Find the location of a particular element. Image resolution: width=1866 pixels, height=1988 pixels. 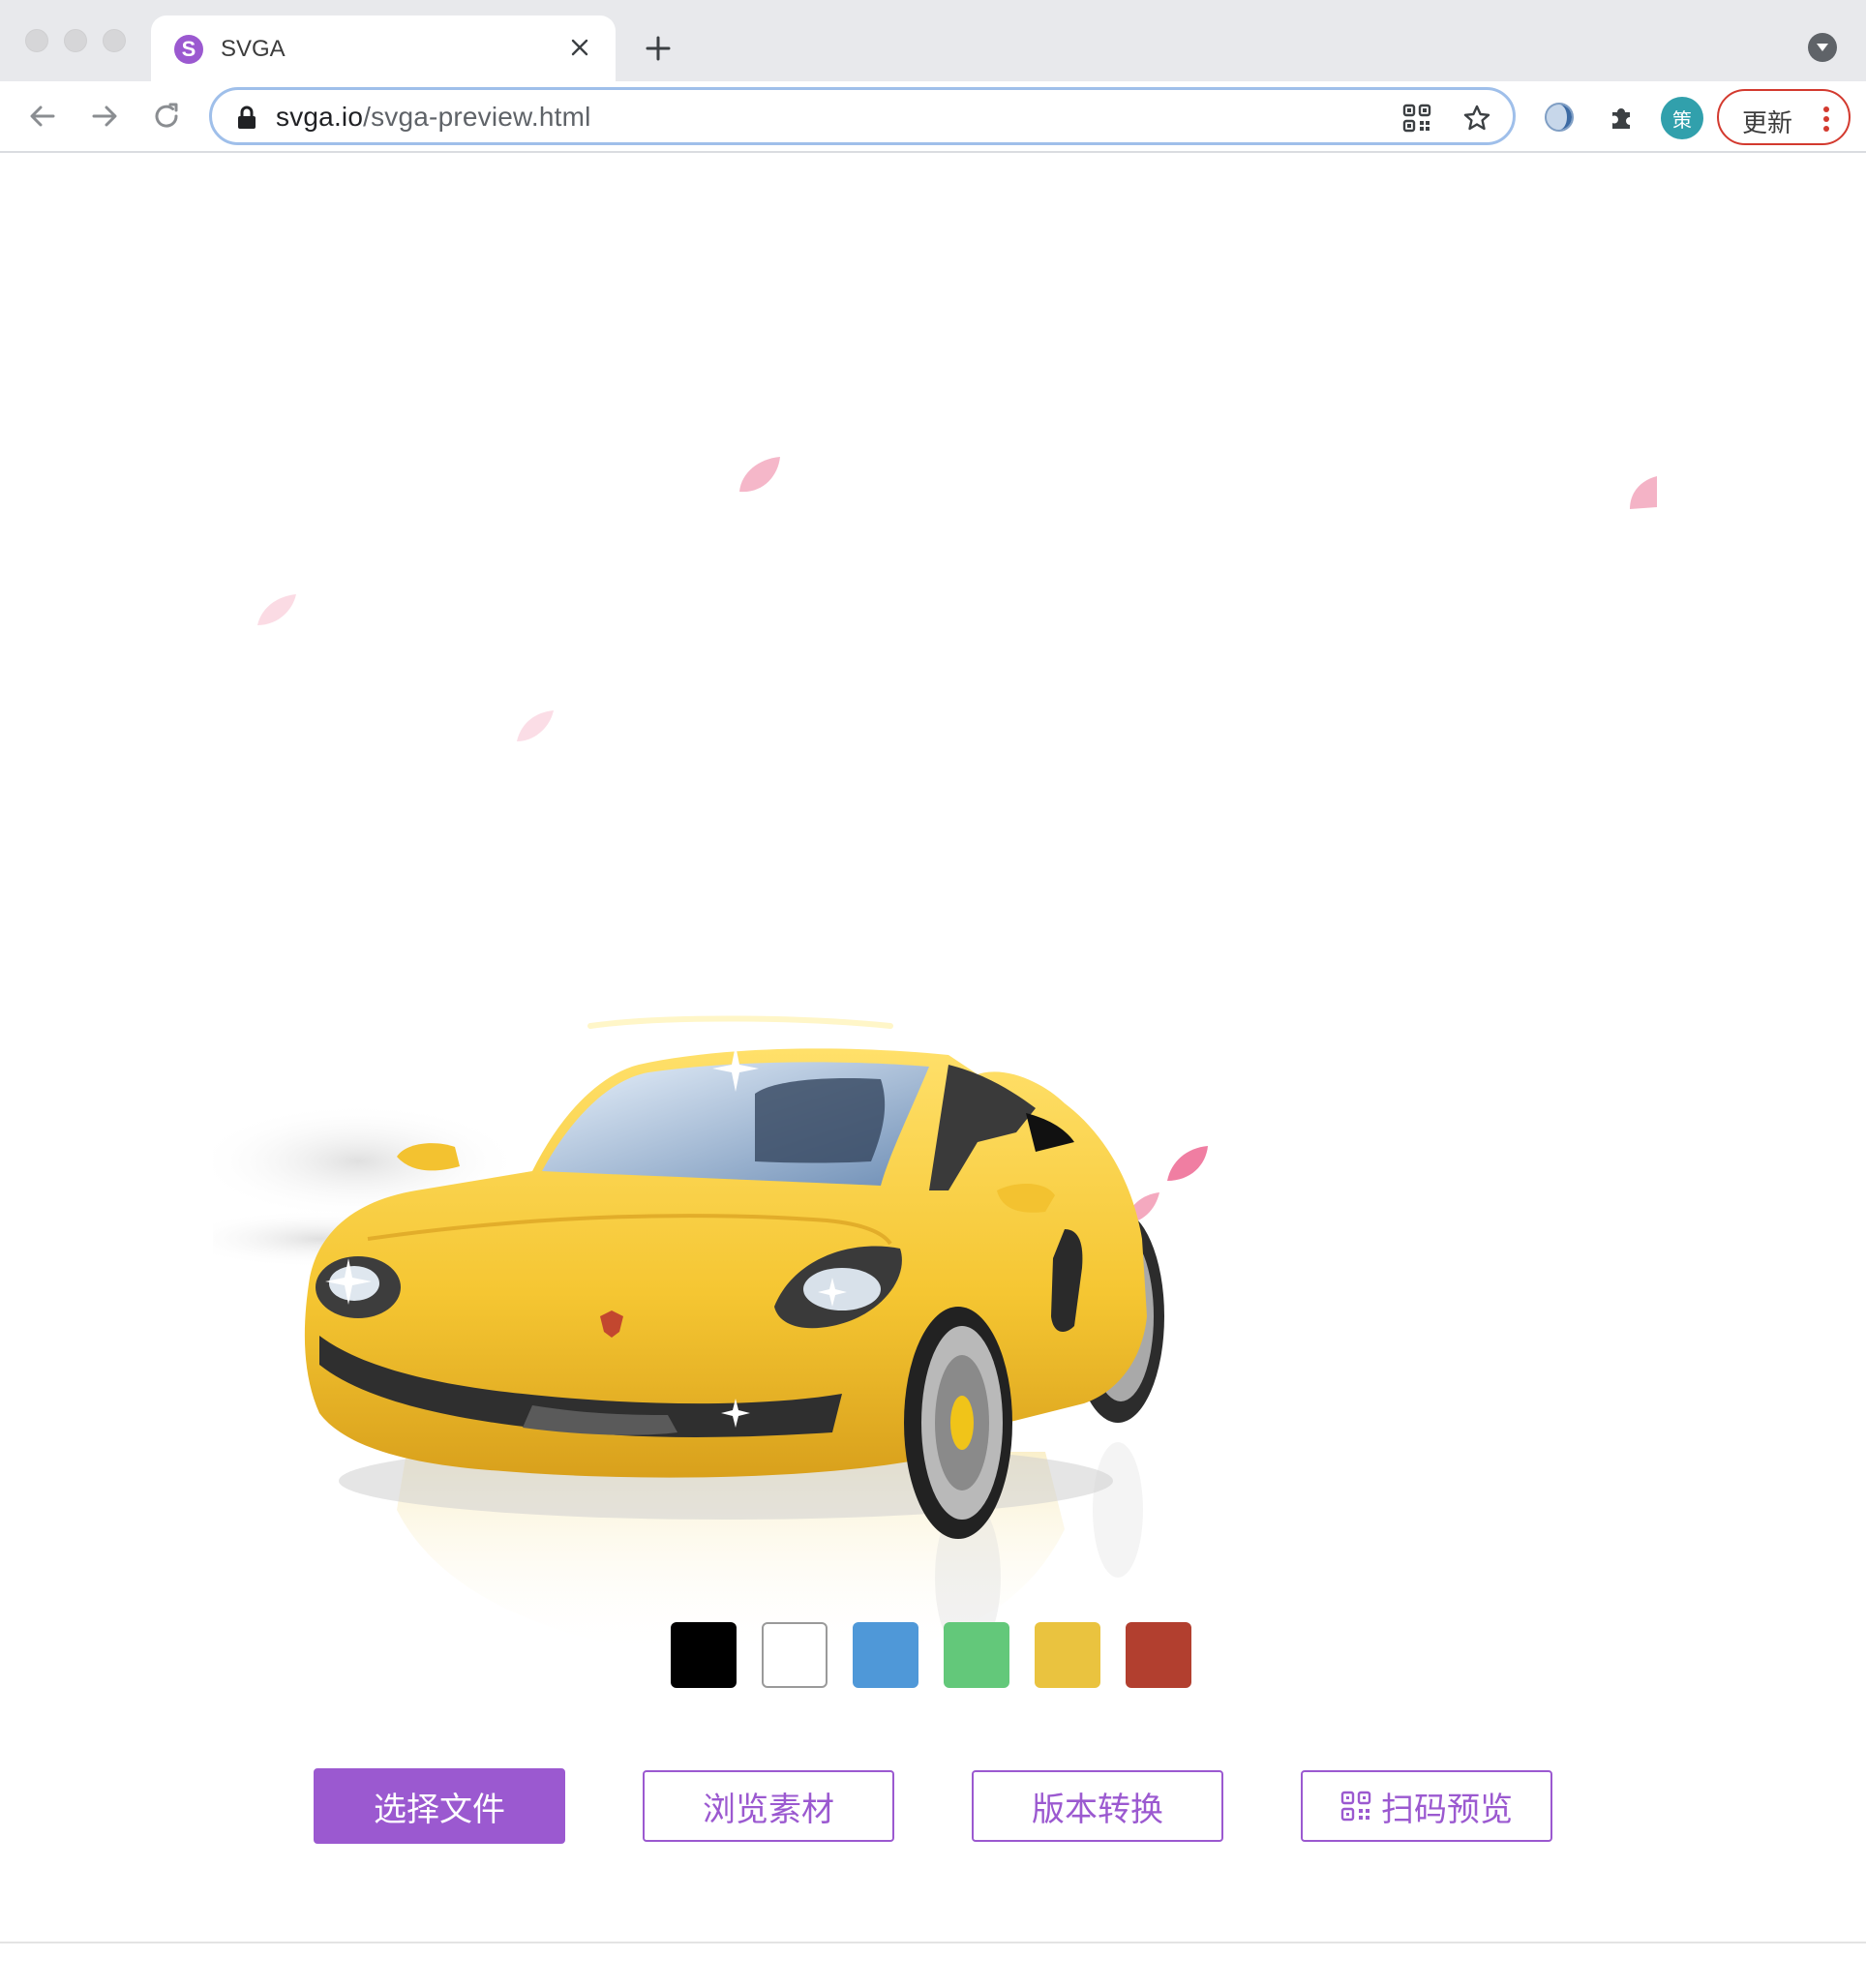

browser-titlebar: S SVGA is located at coordinates (933, 40).